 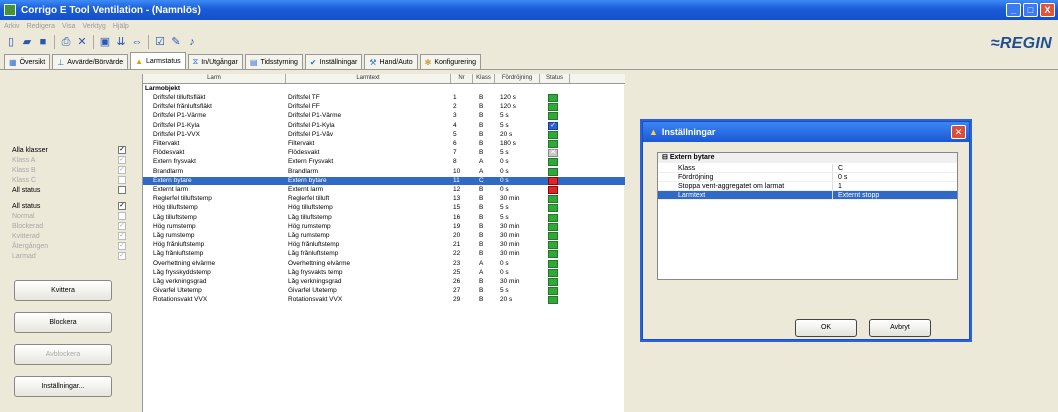 I want to click on table-row: Driftsfel P1-VVX Driftsfel P1-Våv 5 B 20 s, so click(x=384, y=134).